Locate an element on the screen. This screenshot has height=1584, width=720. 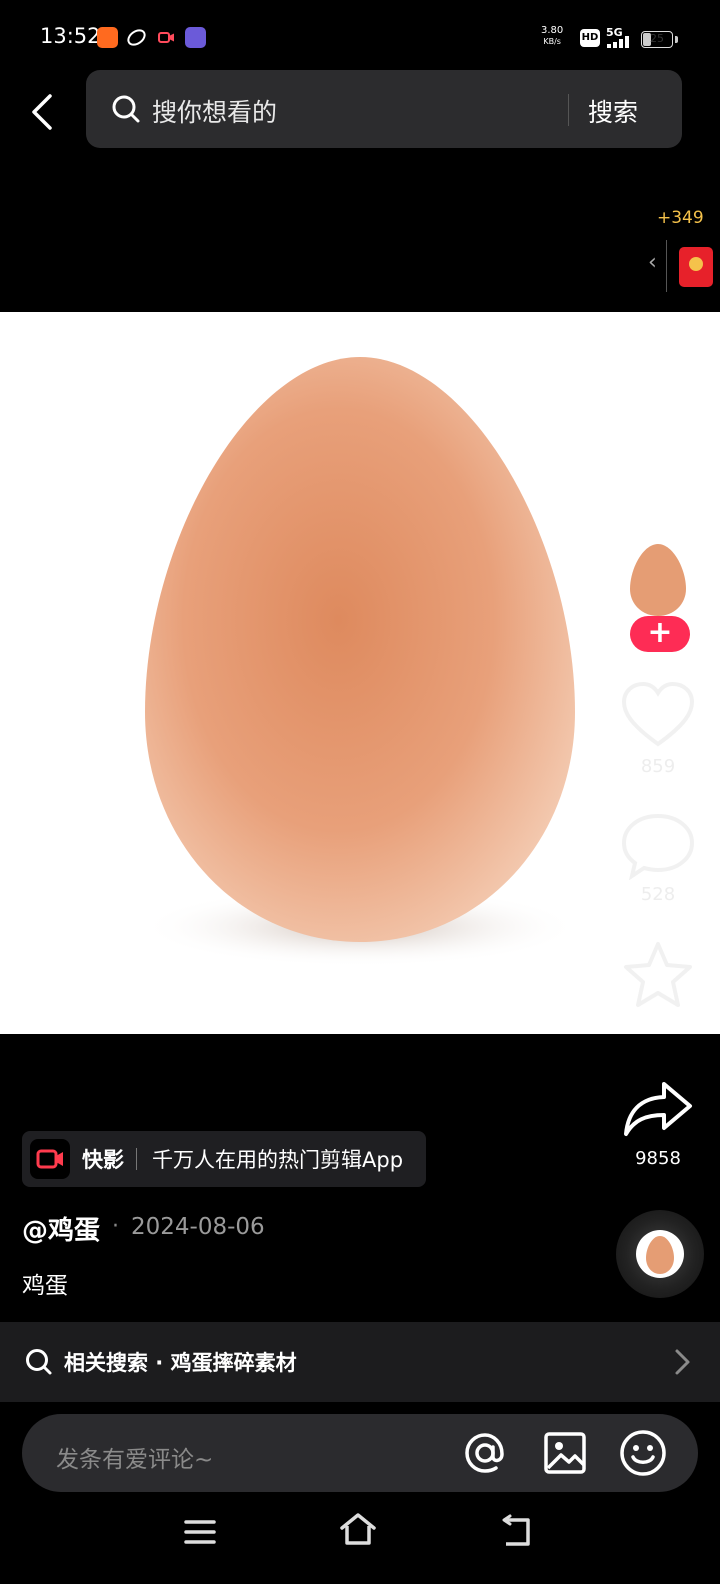
comment-button: 528 is located at coordinates (658, 858).